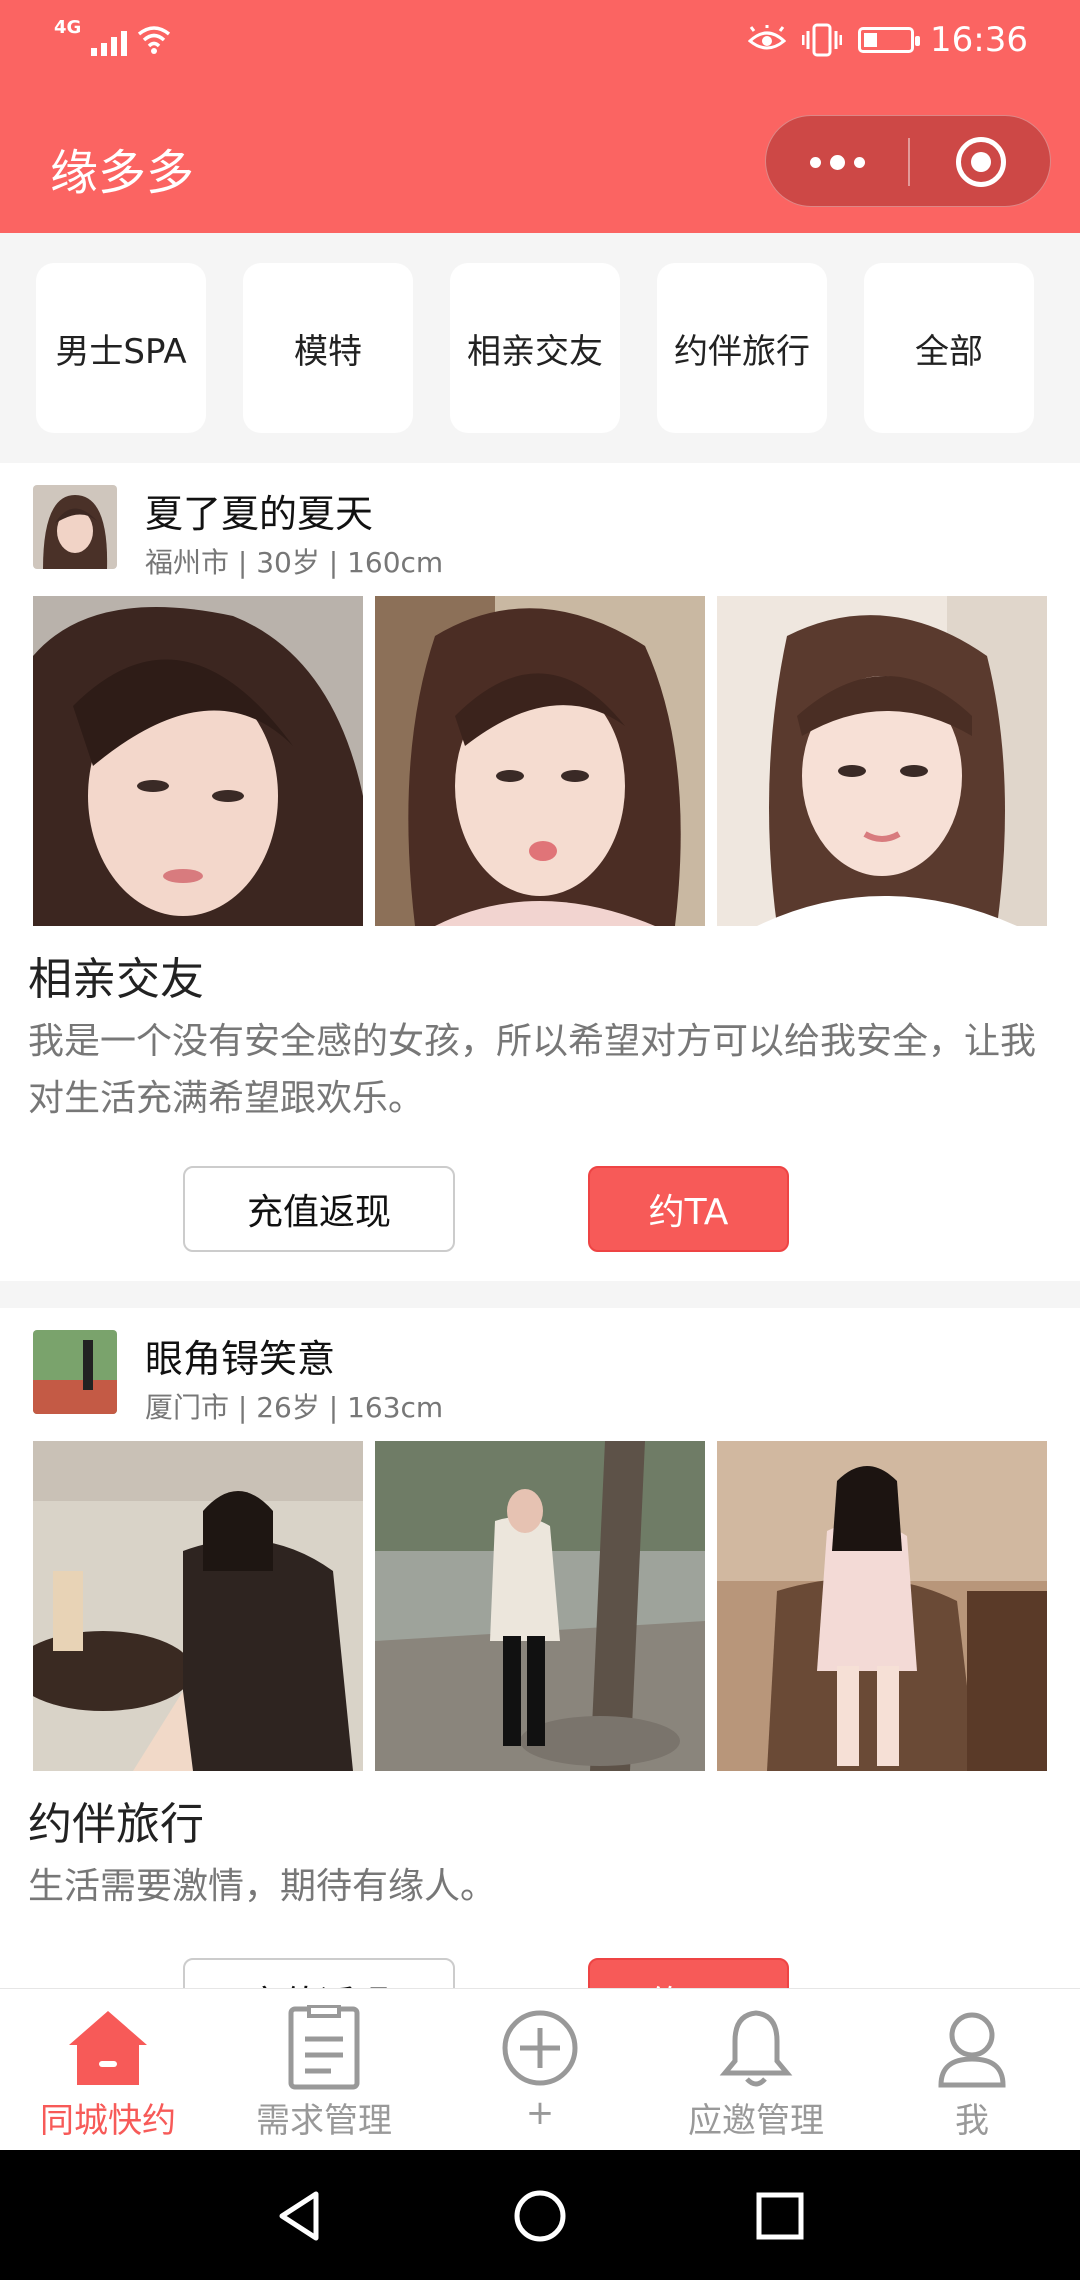 The image size is (1080, 2280). I want to click on status-right: 16:36, so click(888, 40).